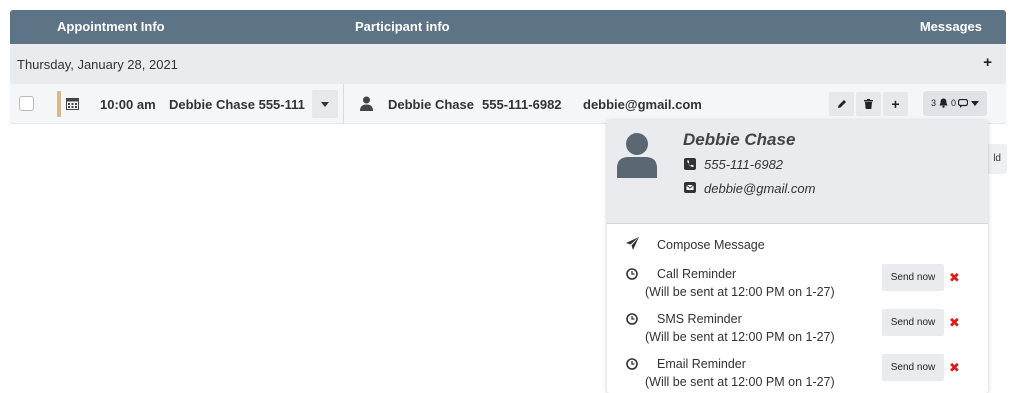  I want to click on call-count: 3, so click(934, 103).